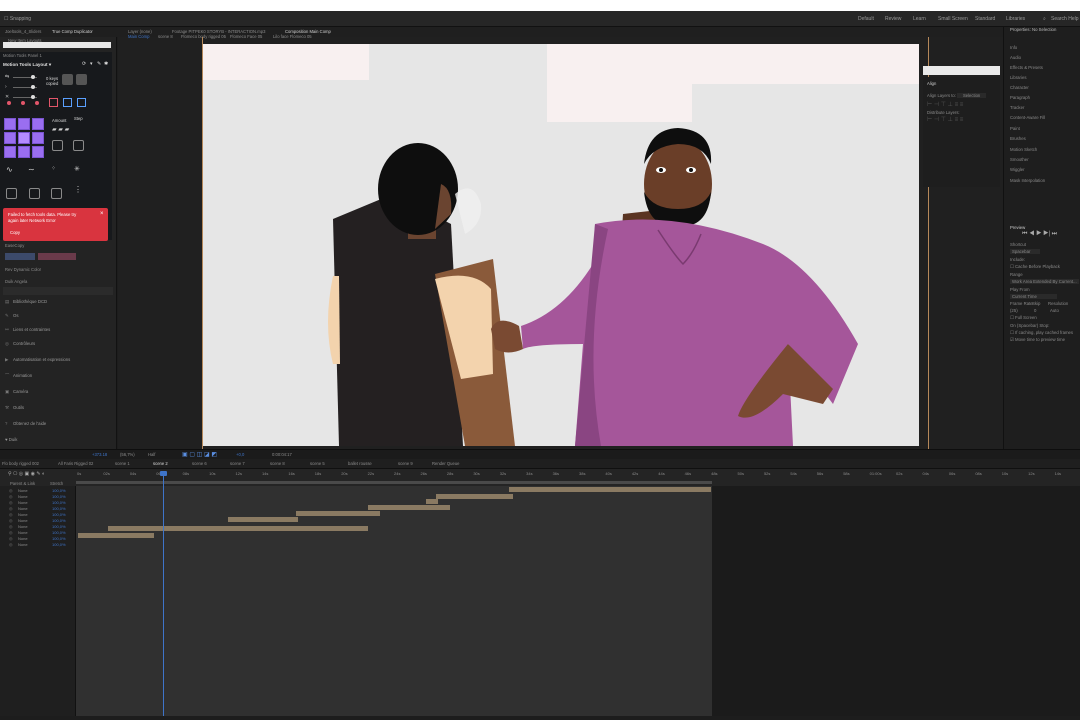  Describe the element at coordinates (26, 474) in the screenshot. I see `timeline-switch-icons: ⚲ ⎔ ◎ ▣ ◉ ✎ ◐` at that location.